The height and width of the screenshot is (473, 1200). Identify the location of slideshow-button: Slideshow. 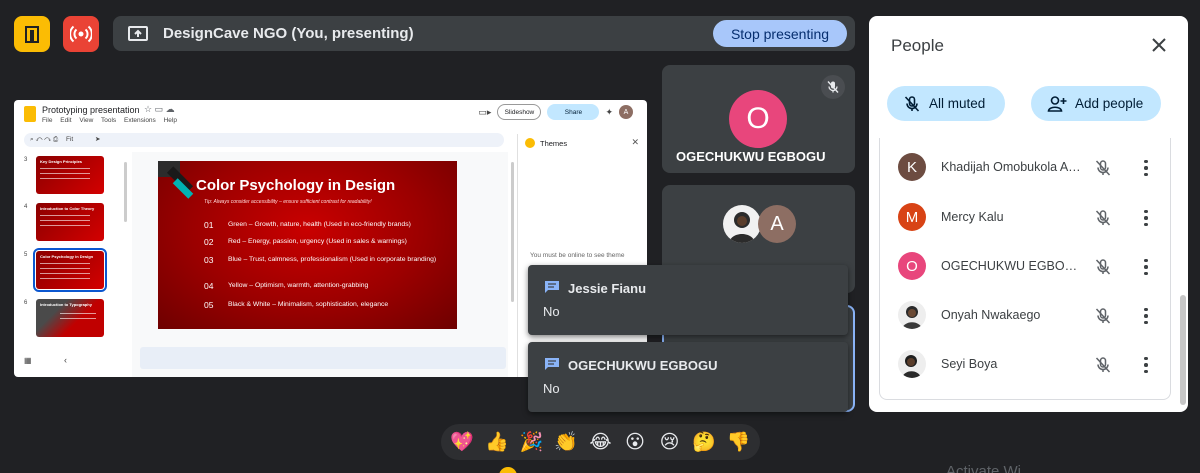
(519, 112).